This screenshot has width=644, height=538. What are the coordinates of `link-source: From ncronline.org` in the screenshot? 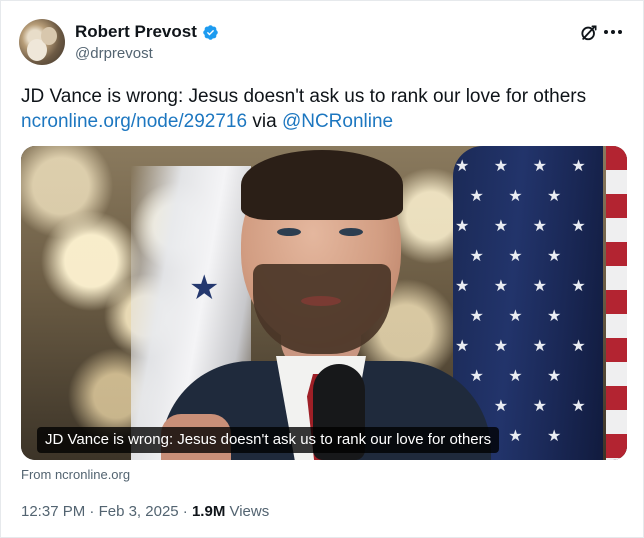 It's located at (75, 474).